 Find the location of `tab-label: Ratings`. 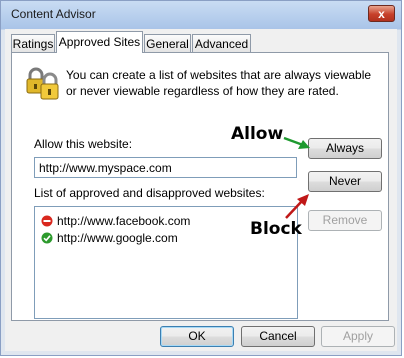

tab-label: Ratings is located at coordinates (33, 44).